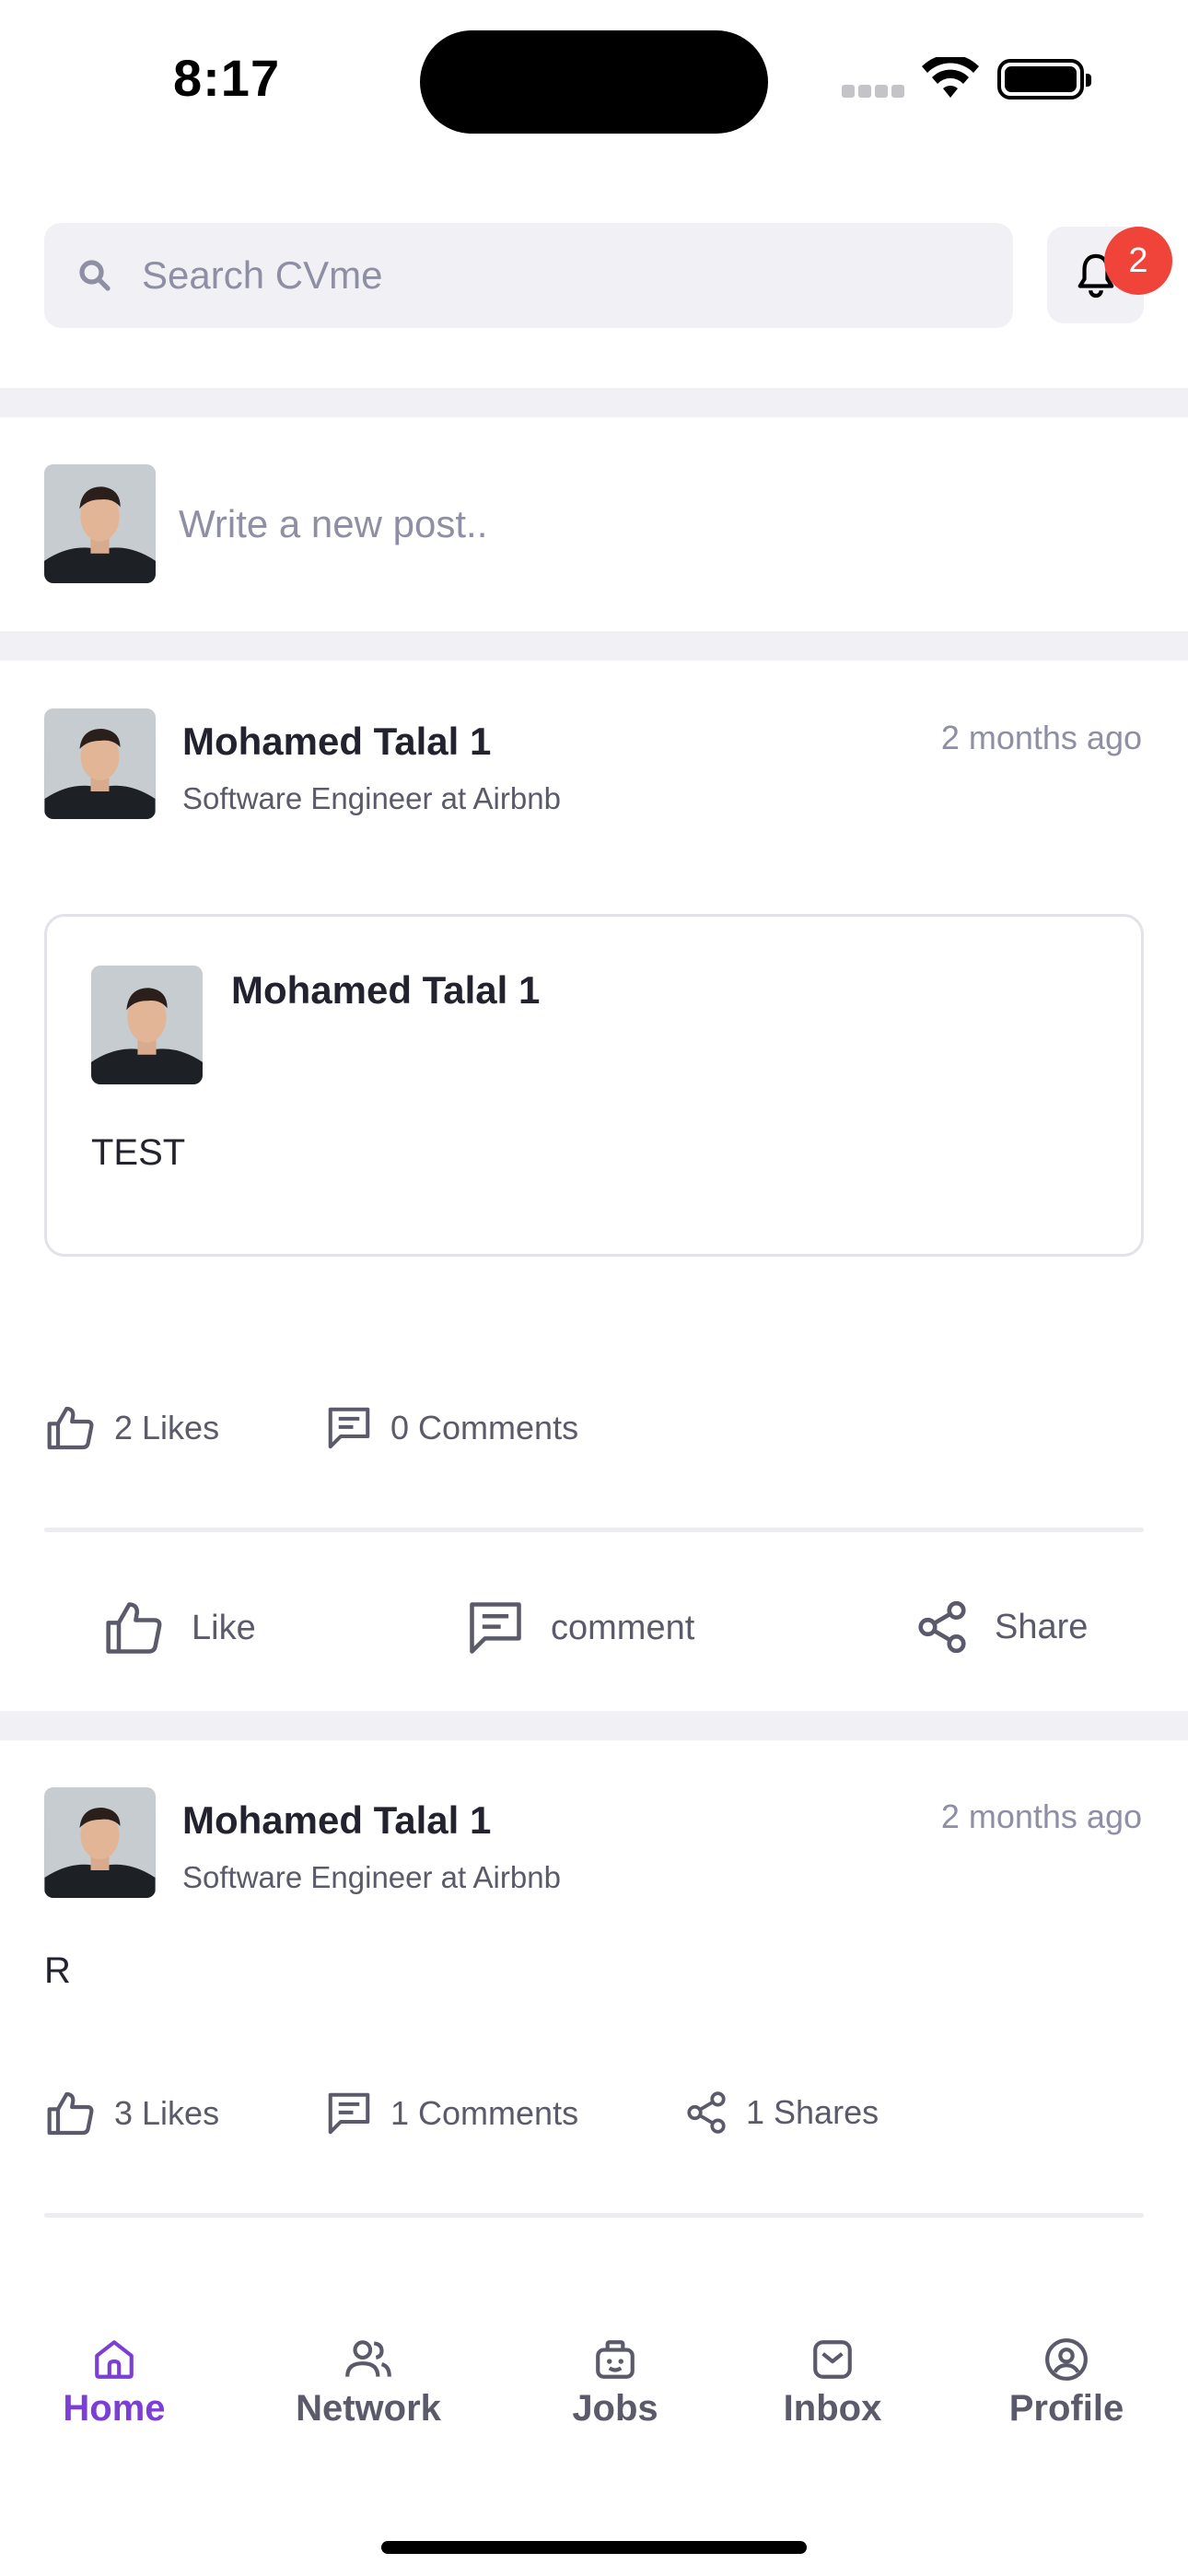 This screenshot has height=2576, width=1188. I want to click on shared-post-card: Mohamed Talal 1 TEST, so click(594, 1085).